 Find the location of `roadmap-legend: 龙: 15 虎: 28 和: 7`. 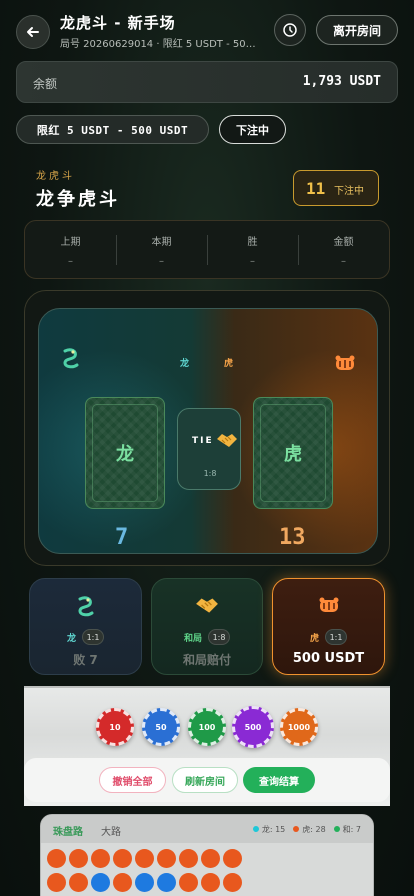

roadmap-legend: 龙: 15 虎: 28 和: 7 is located at coordinates (306, 829).